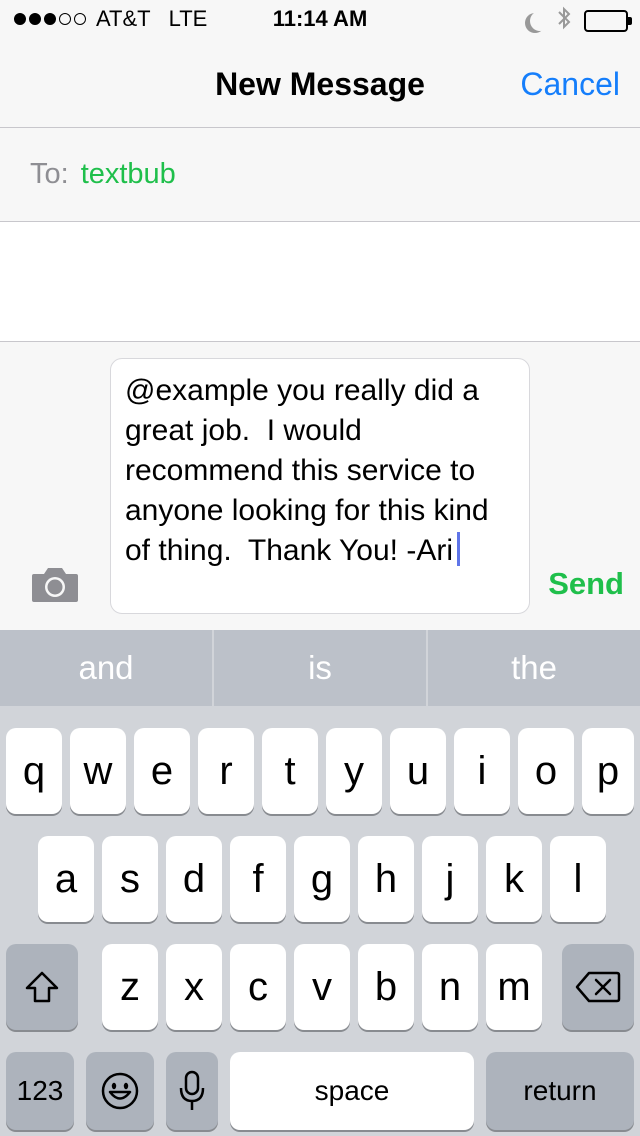  What do you see at coordinates (226, 771) in the screenshot?
I see `key-r: r` at bounding box center [226, 771].